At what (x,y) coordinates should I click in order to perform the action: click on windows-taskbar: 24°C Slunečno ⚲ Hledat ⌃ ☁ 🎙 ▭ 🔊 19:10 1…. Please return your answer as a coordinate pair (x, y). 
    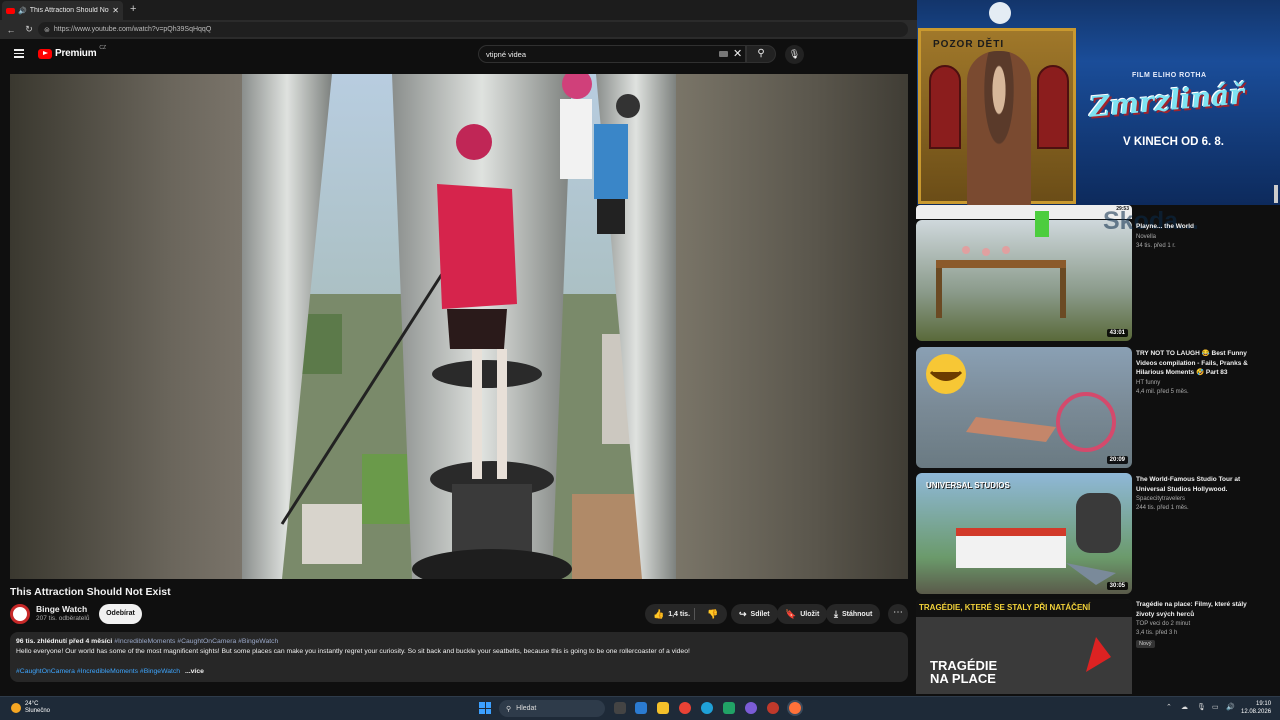
    Looking at the image, I should click on (640, 708).